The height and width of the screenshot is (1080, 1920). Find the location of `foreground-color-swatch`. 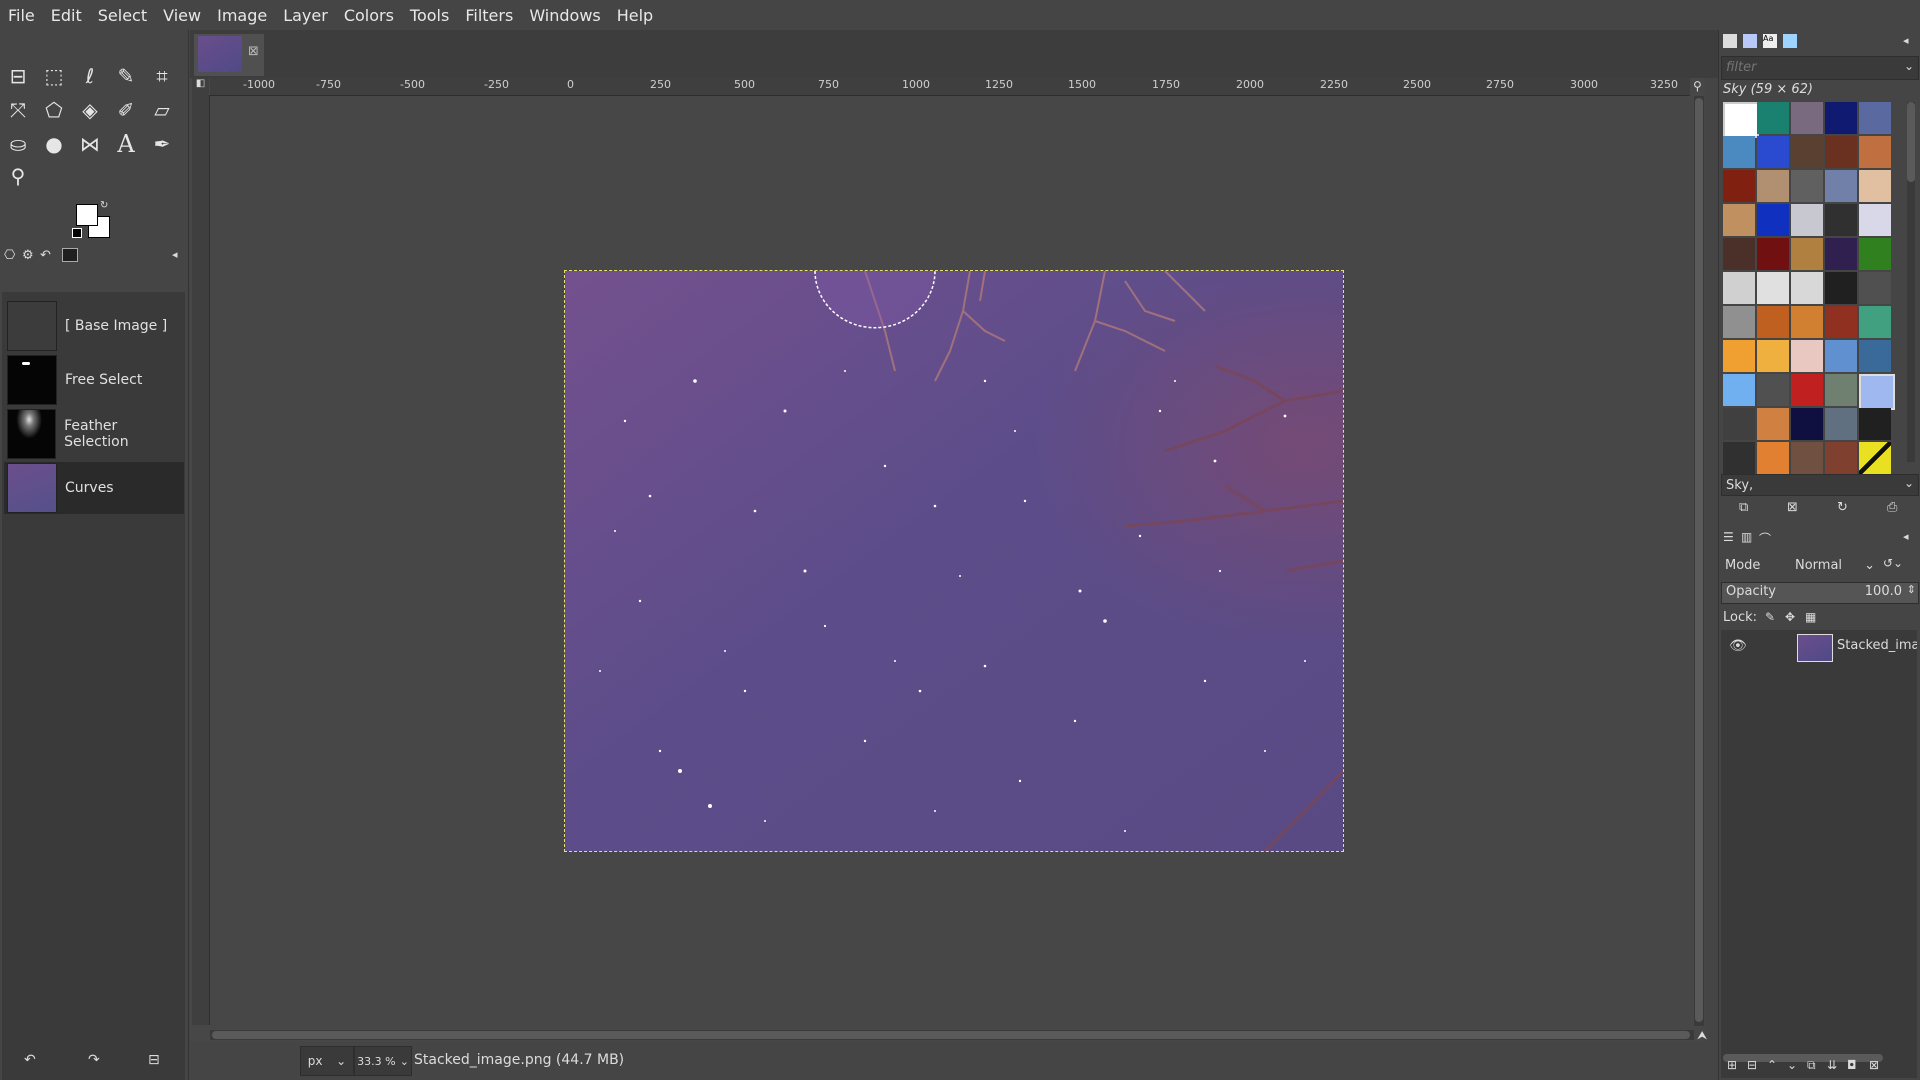

foreground-color-swatch is located at coordinates (87, 215).